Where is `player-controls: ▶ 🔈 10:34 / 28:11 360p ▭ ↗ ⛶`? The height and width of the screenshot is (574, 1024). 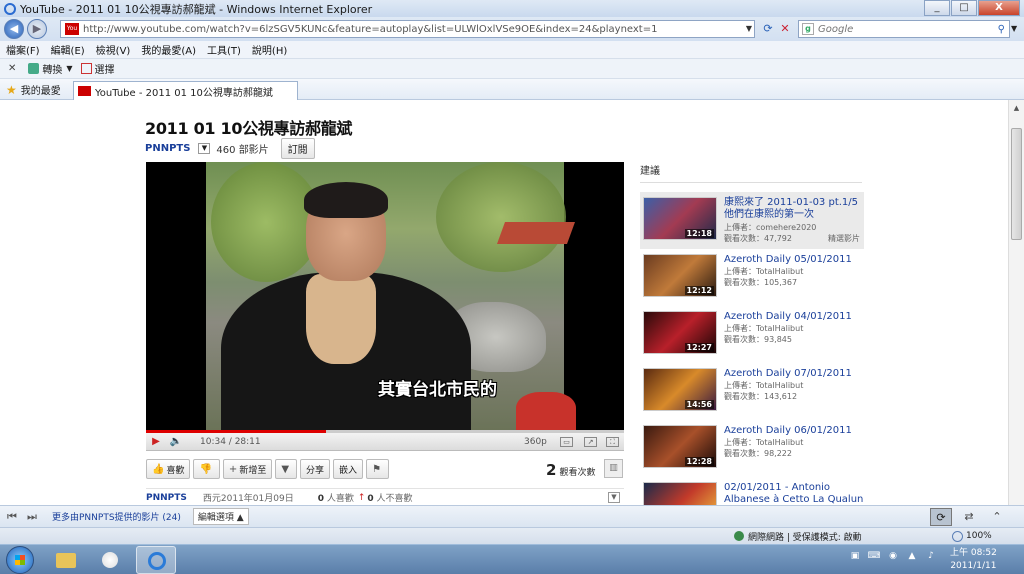 player-controls: ▶ 🔈 10:34 / 28:11 360p ▭ ↗ ⛶ is located at coordinates (385, 442).